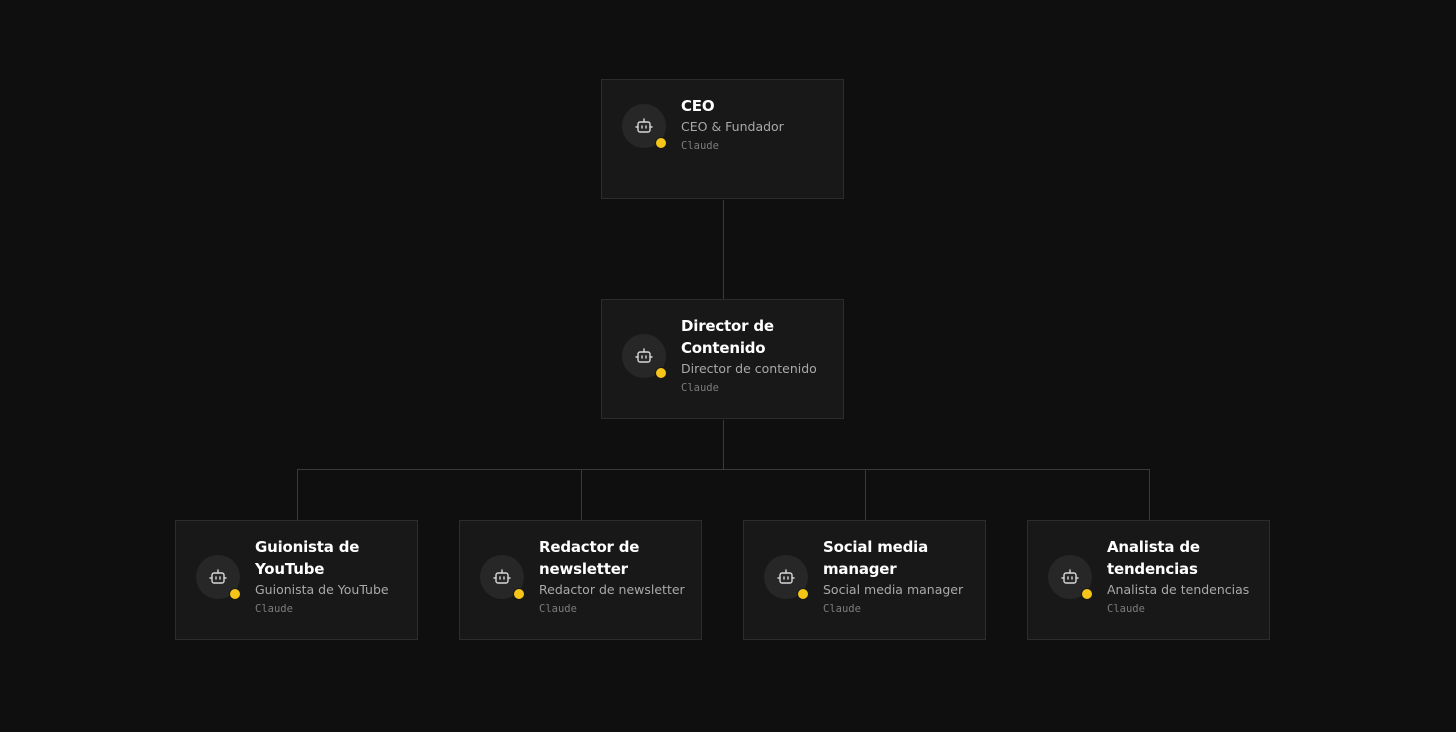  I want to click on node-name: Social media manager, so click(876, 558).